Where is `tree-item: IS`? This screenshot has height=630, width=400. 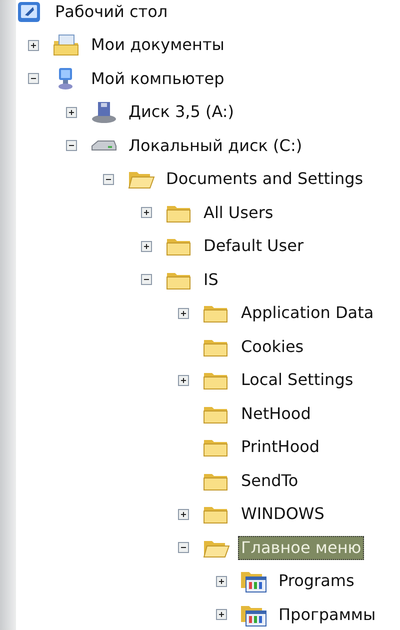 tree-item: IS is located at coordinates (211, 280).